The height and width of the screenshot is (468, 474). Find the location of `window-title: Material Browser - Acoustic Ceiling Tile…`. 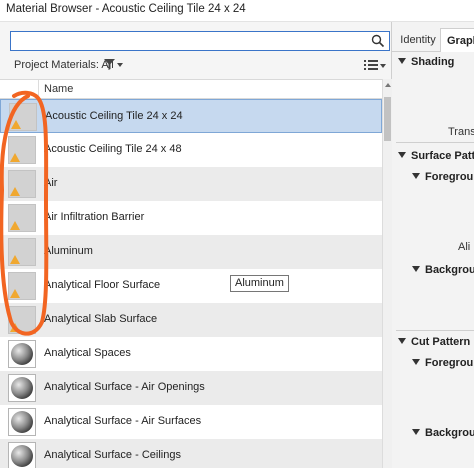

window-title: Material Browser - Acoustic Ceiling Tile… is located at coordinates (126, 9).